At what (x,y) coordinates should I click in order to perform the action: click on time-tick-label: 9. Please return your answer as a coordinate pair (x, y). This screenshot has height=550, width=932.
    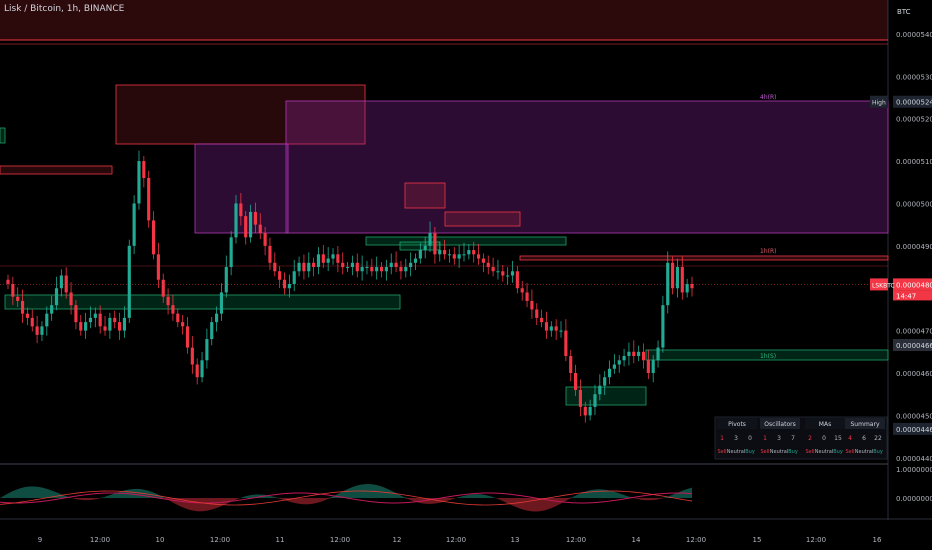
    Looking at the image, I should click on (40, 540).